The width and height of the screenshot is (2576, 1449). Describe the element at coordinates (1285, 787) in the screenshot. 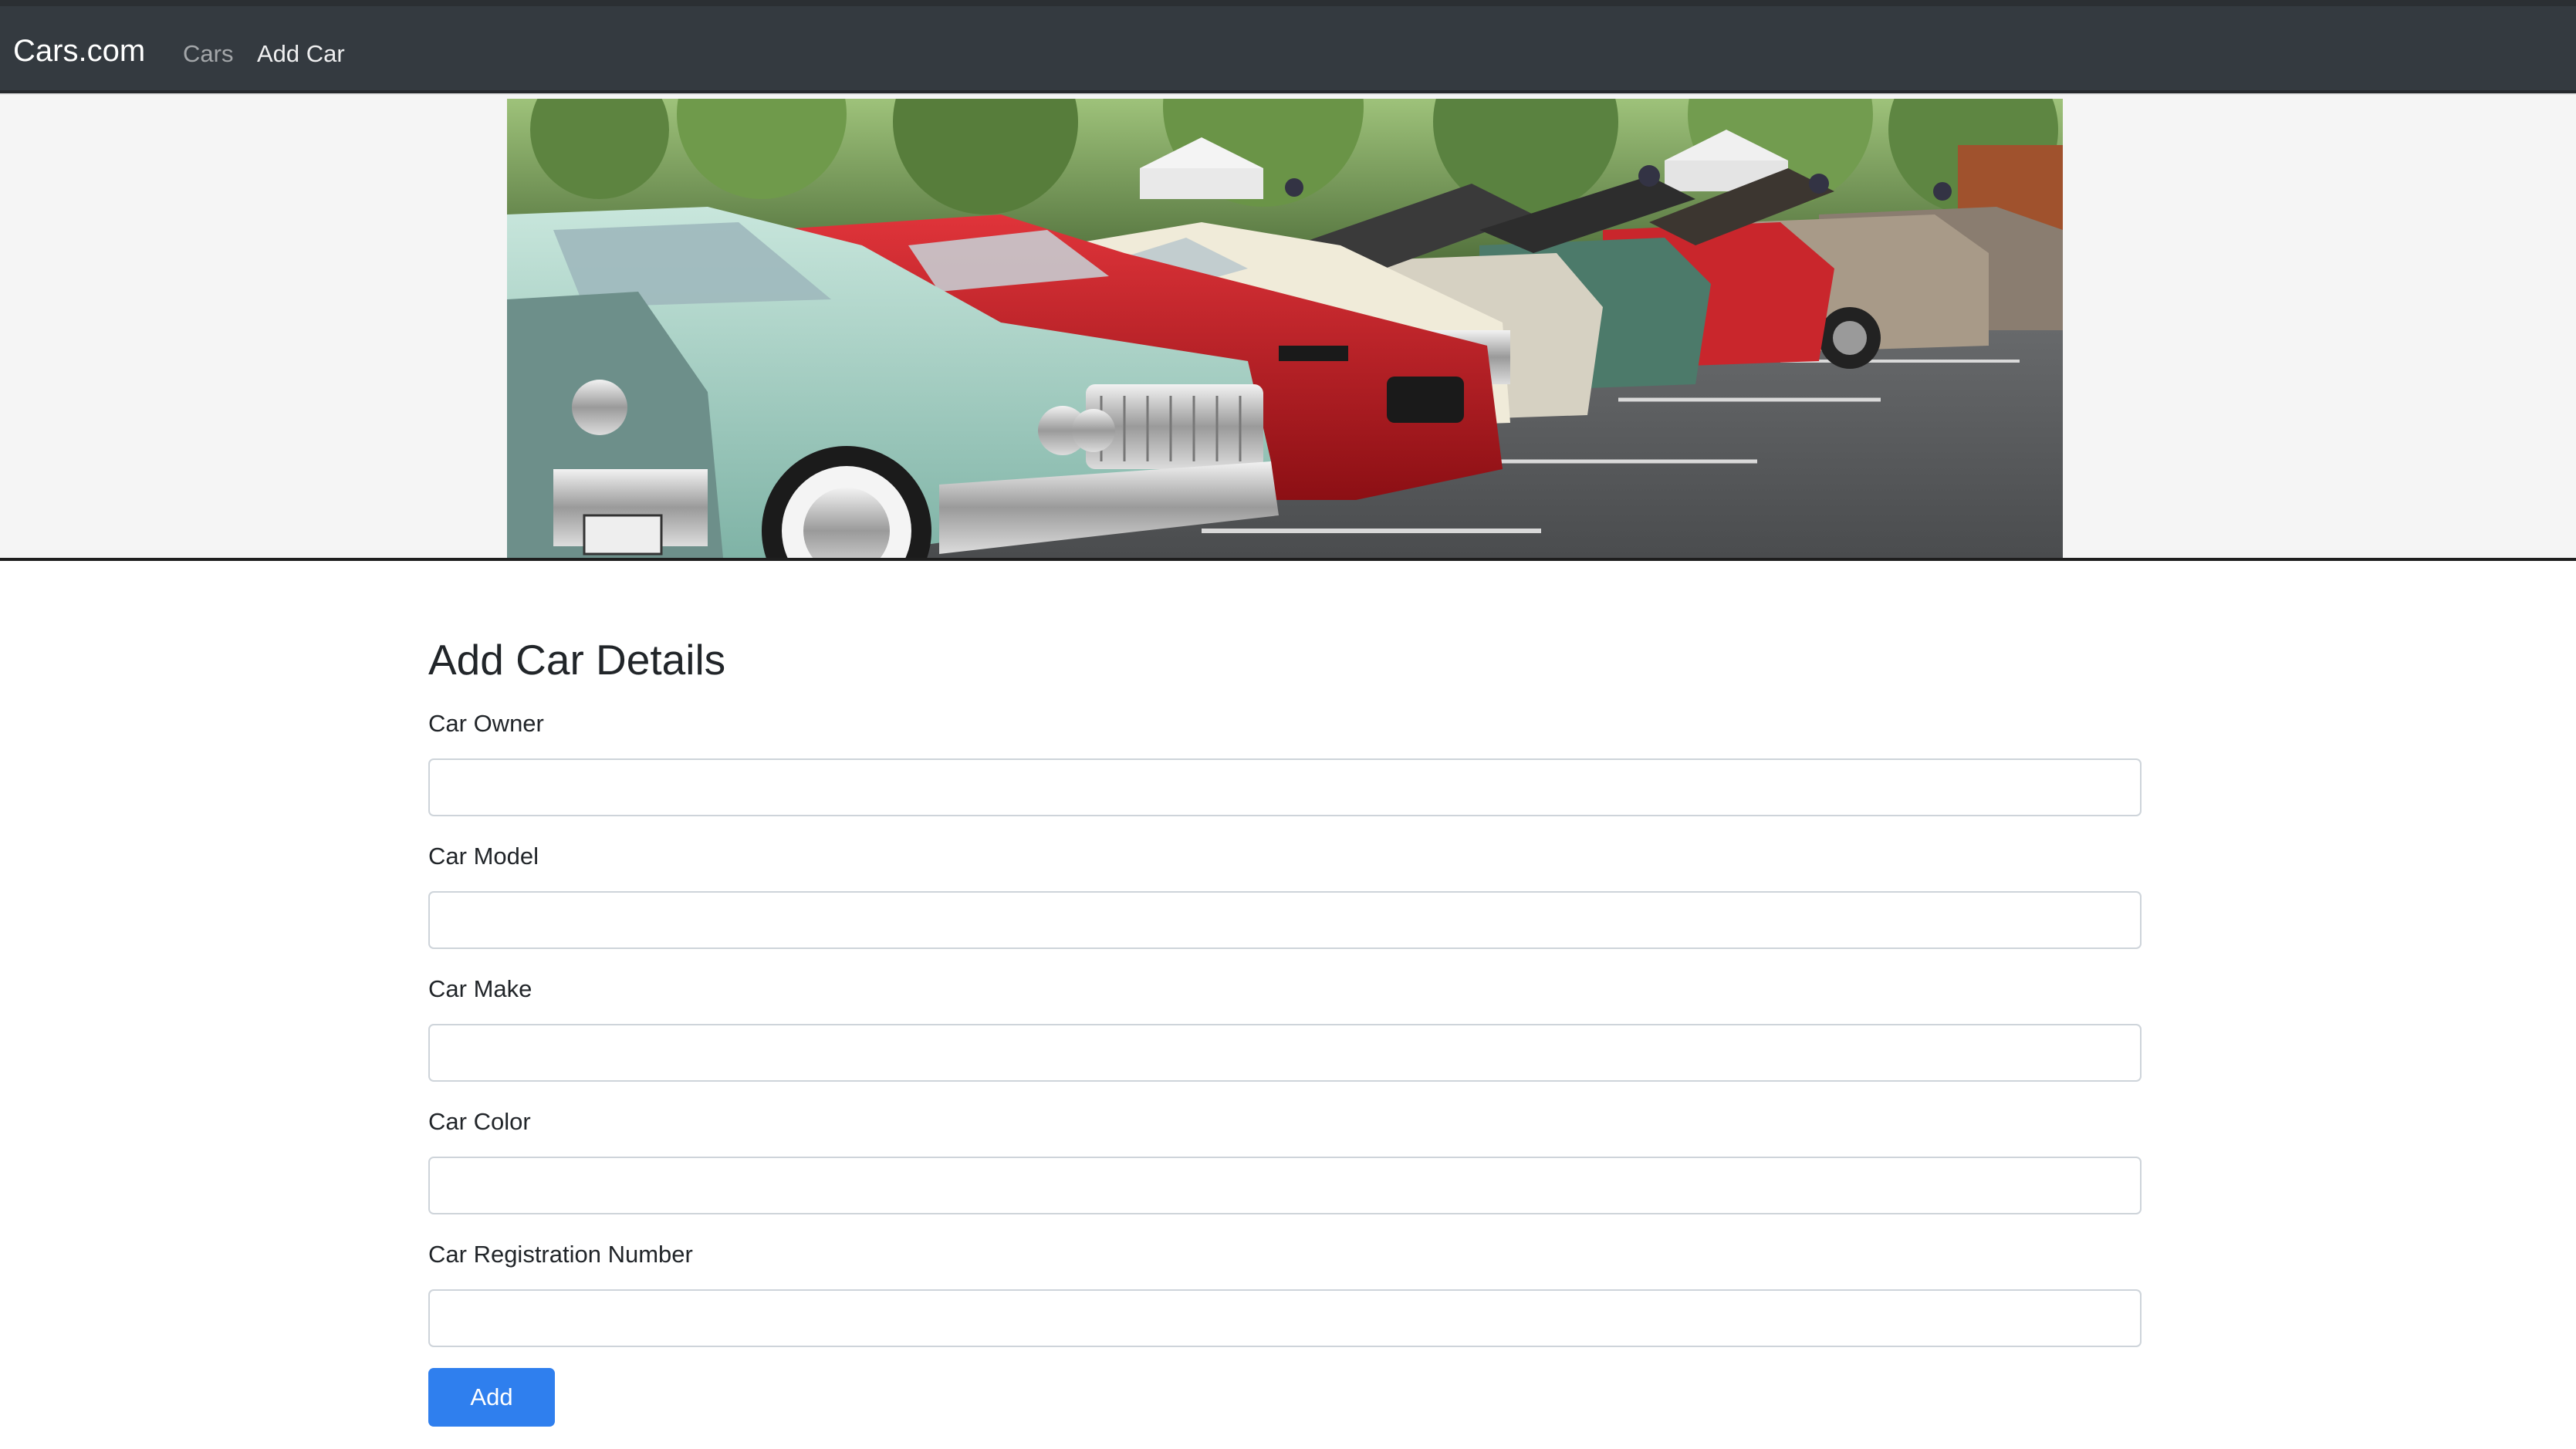

I see `car-owner-input` at that location.